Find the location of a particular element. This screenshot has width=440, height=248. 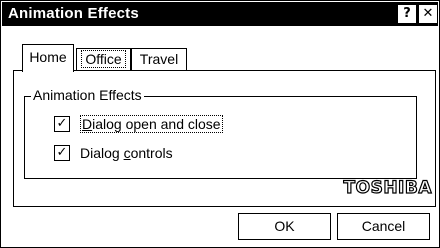

tab-travel: Travel is located at coordinates (159, 59).